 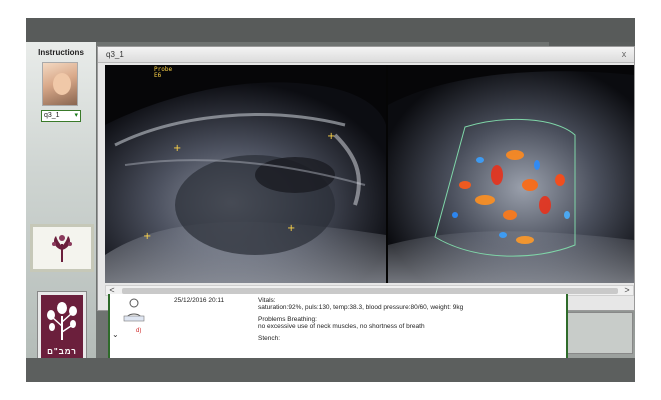 What do you see at coordinates (76, 115) in the screenshot?
I see `chevron-down-icon: ▾` at bounding box center [76, 115].